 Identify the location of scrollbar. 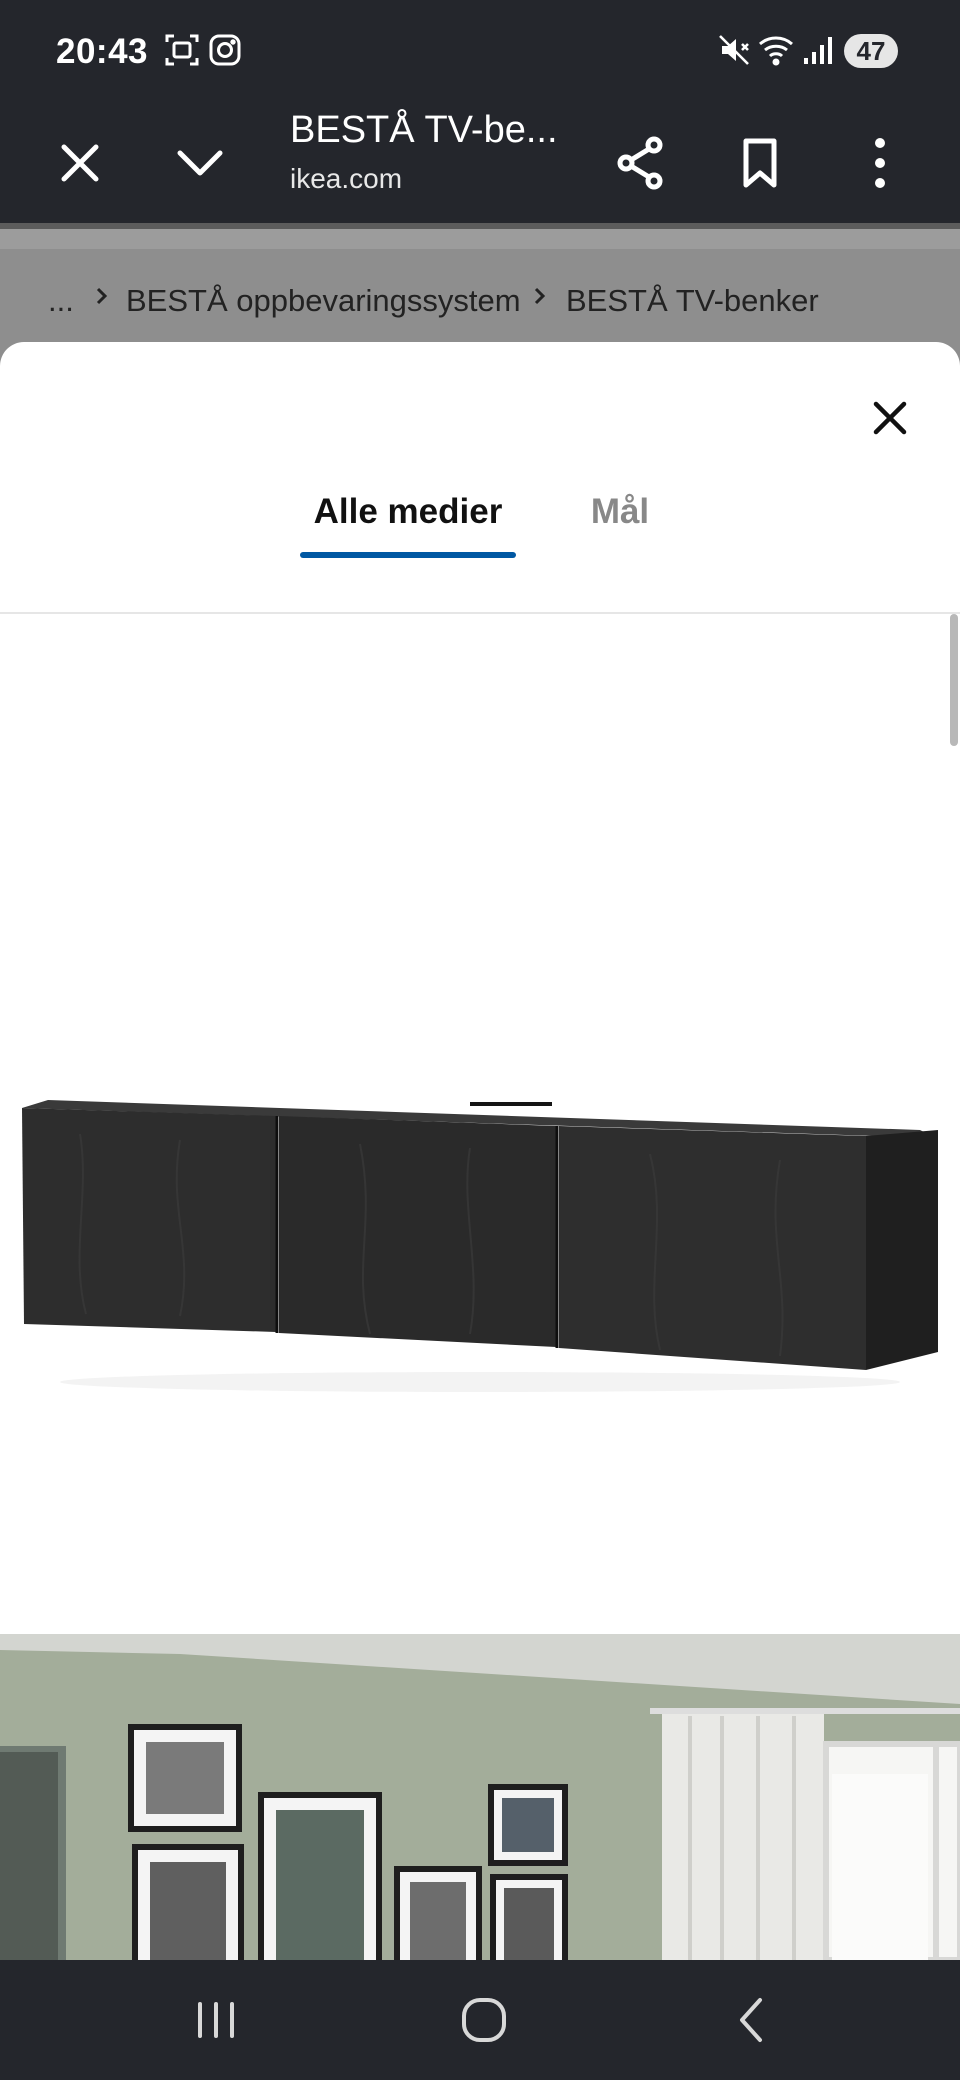
(954, 680).